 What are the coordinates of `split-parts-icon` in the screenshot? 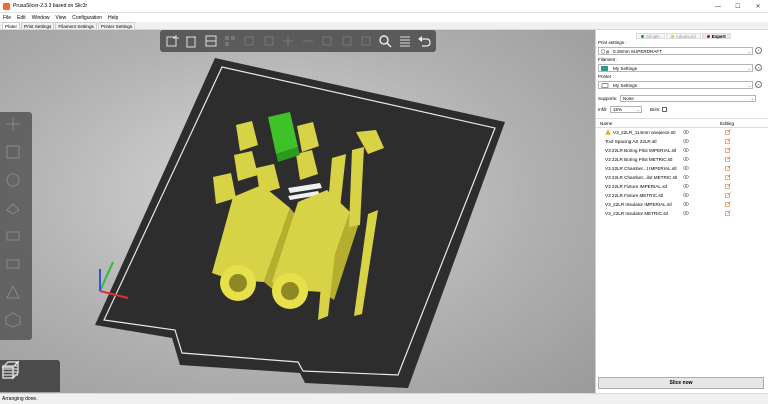 It's located at (346, 41).